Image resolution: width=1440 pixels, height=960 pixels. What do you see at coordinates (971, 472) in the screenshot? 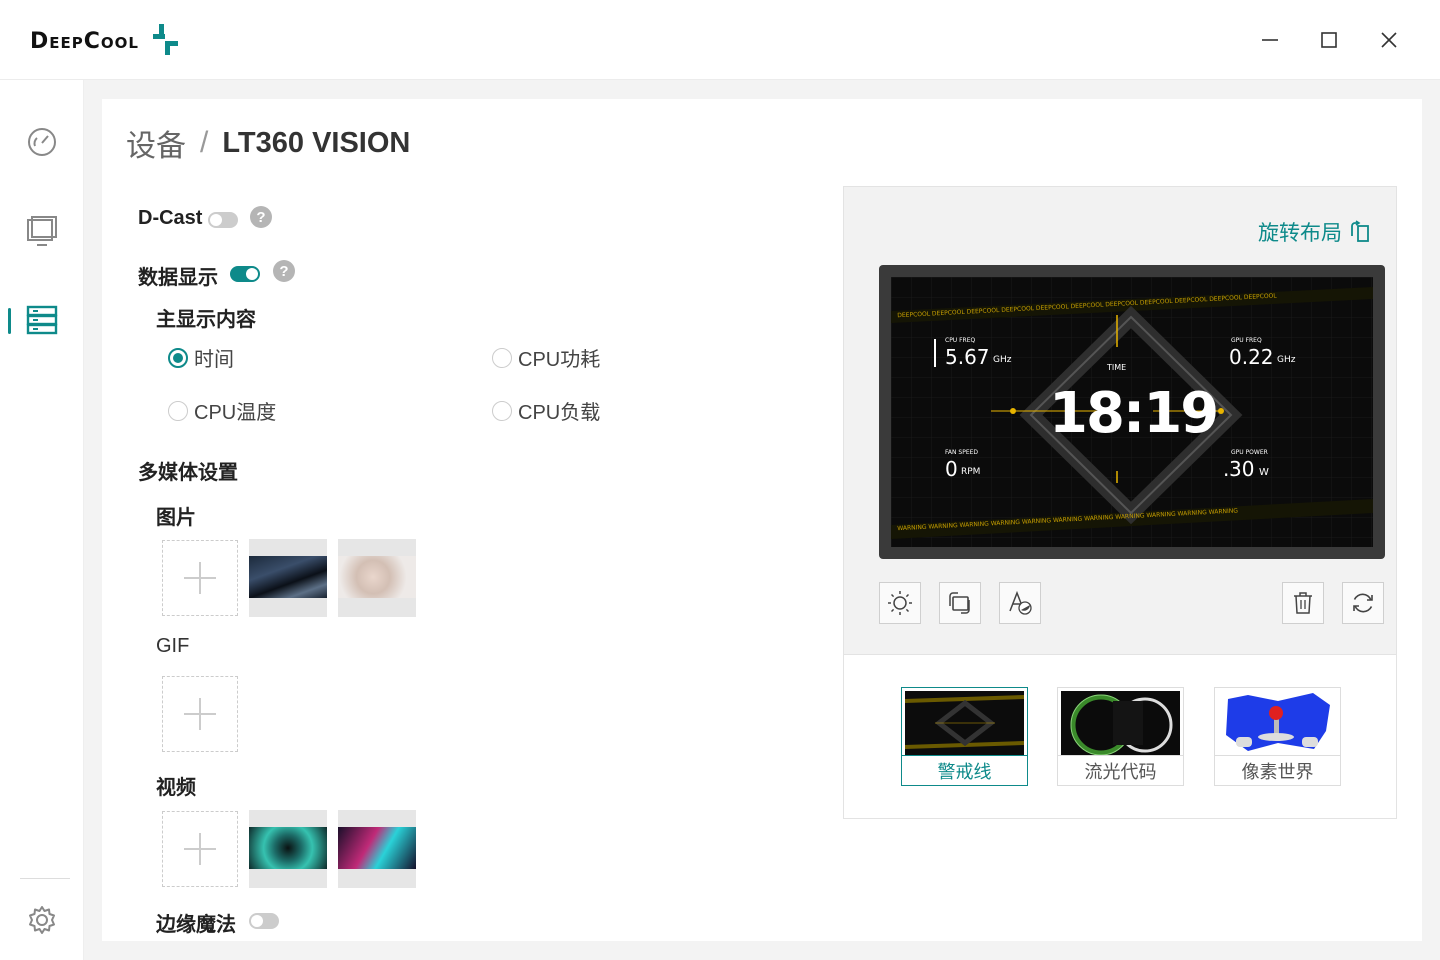
I see `lcd-fan-unit: RPM` at bounding box center [971, 472].